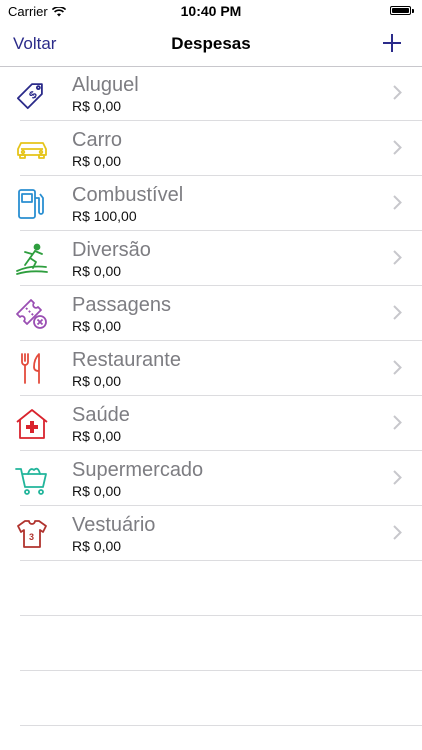  Describe the element at coordinates (111, 250) in the screenshot. I see `category-label: Diversão` at that location.